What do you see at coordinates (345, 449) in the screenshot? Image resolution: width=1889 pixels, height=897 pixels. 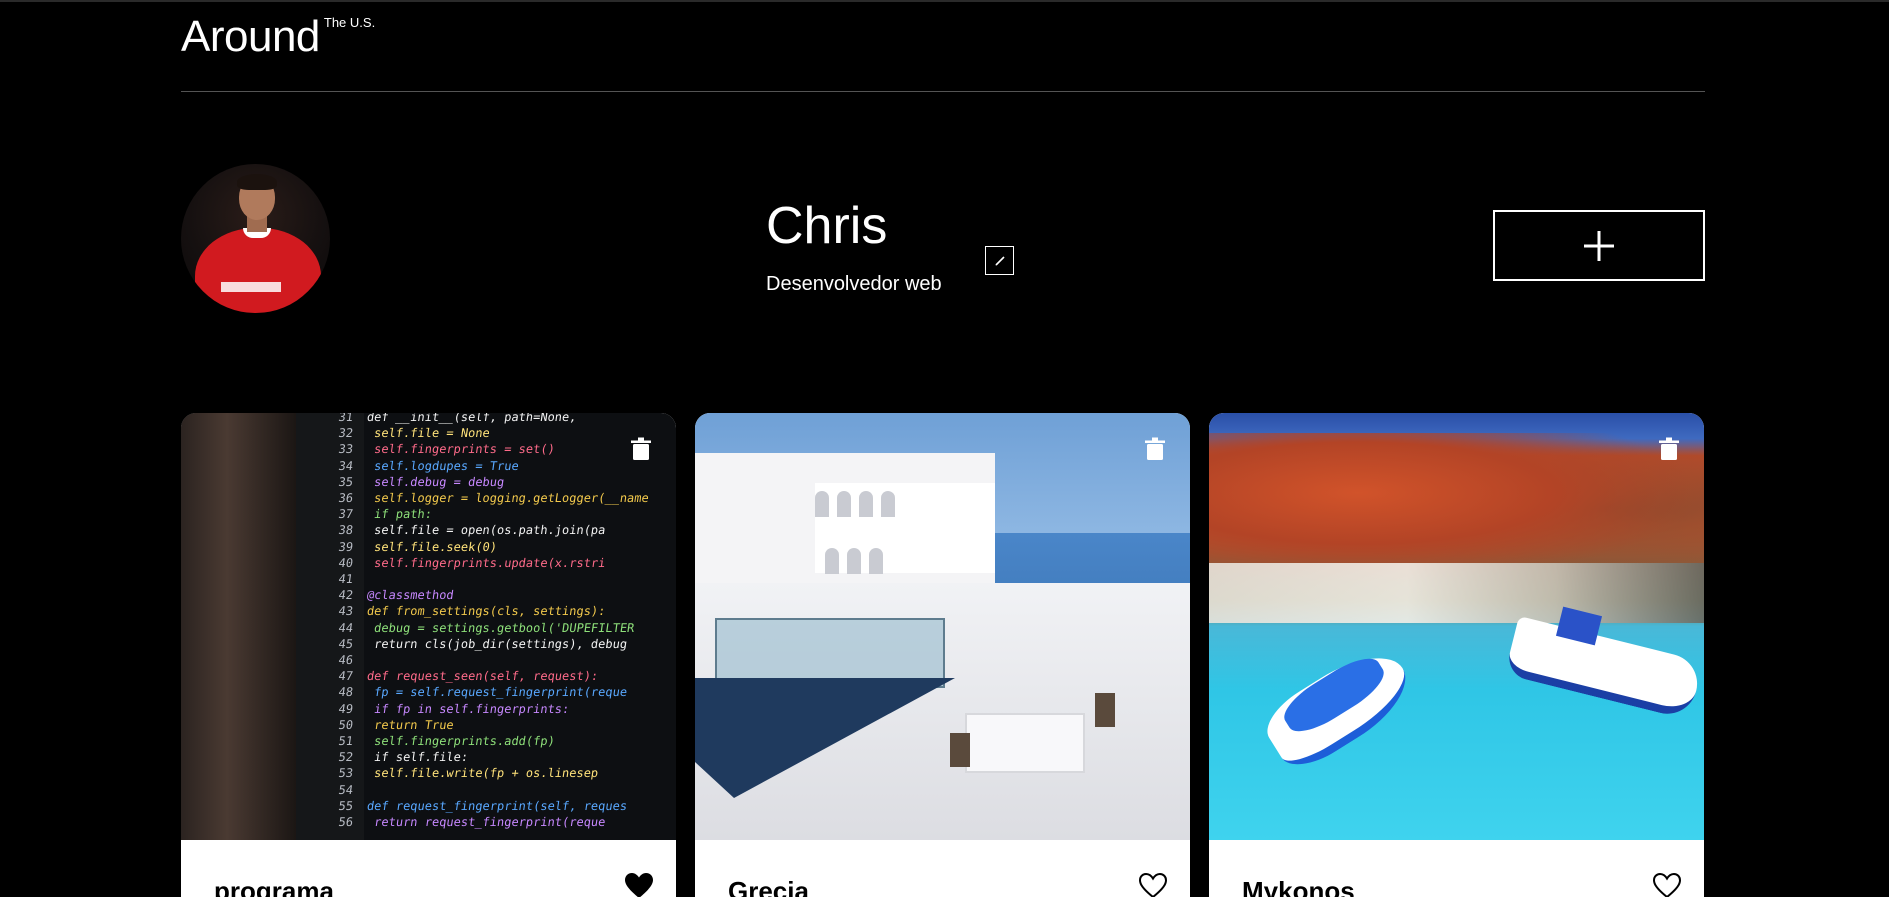 I see `line-number: 33` at bounding box center [345, 449].